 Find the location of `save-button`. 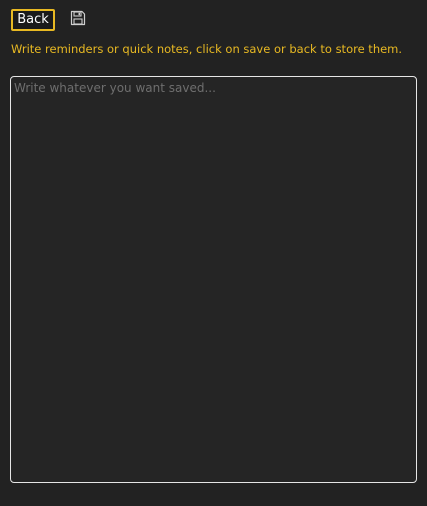

save-button is located at coordinates (78, 18).